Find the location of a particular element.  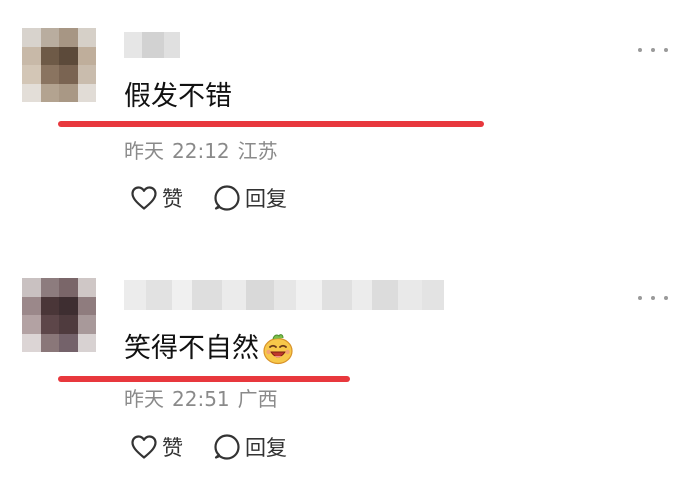

comment-text-value: 假发不错 is located at coordinates (178, 96).